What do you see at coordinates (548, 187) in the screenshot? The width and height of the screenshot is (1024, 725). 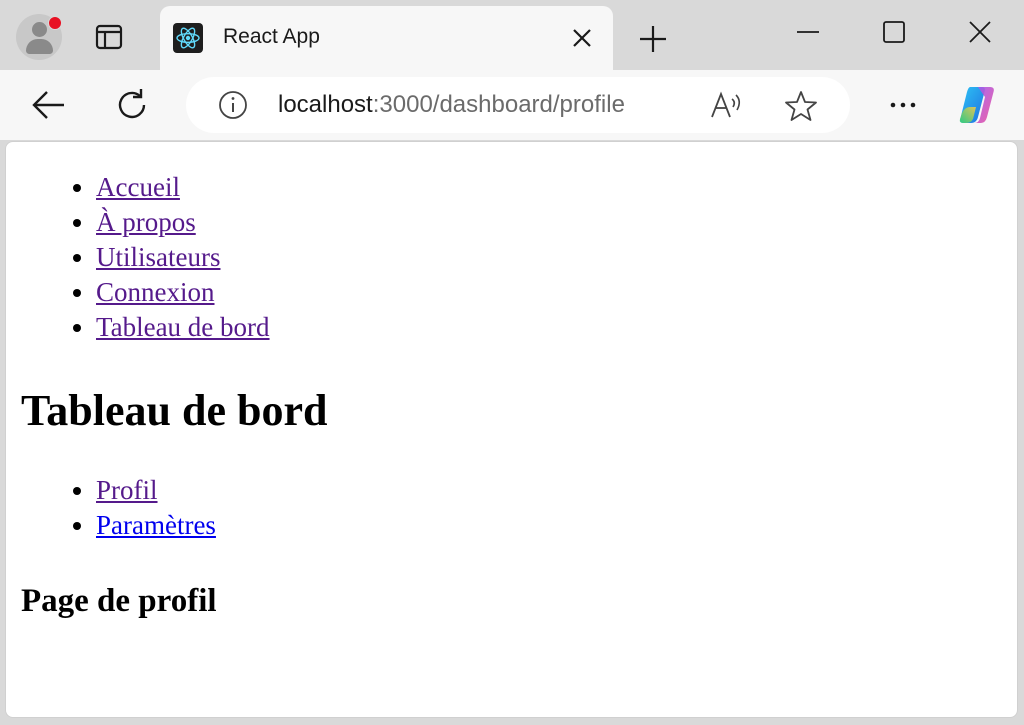 I see `nav-item-accueil: Accueil` at bounding box center [548, 187].